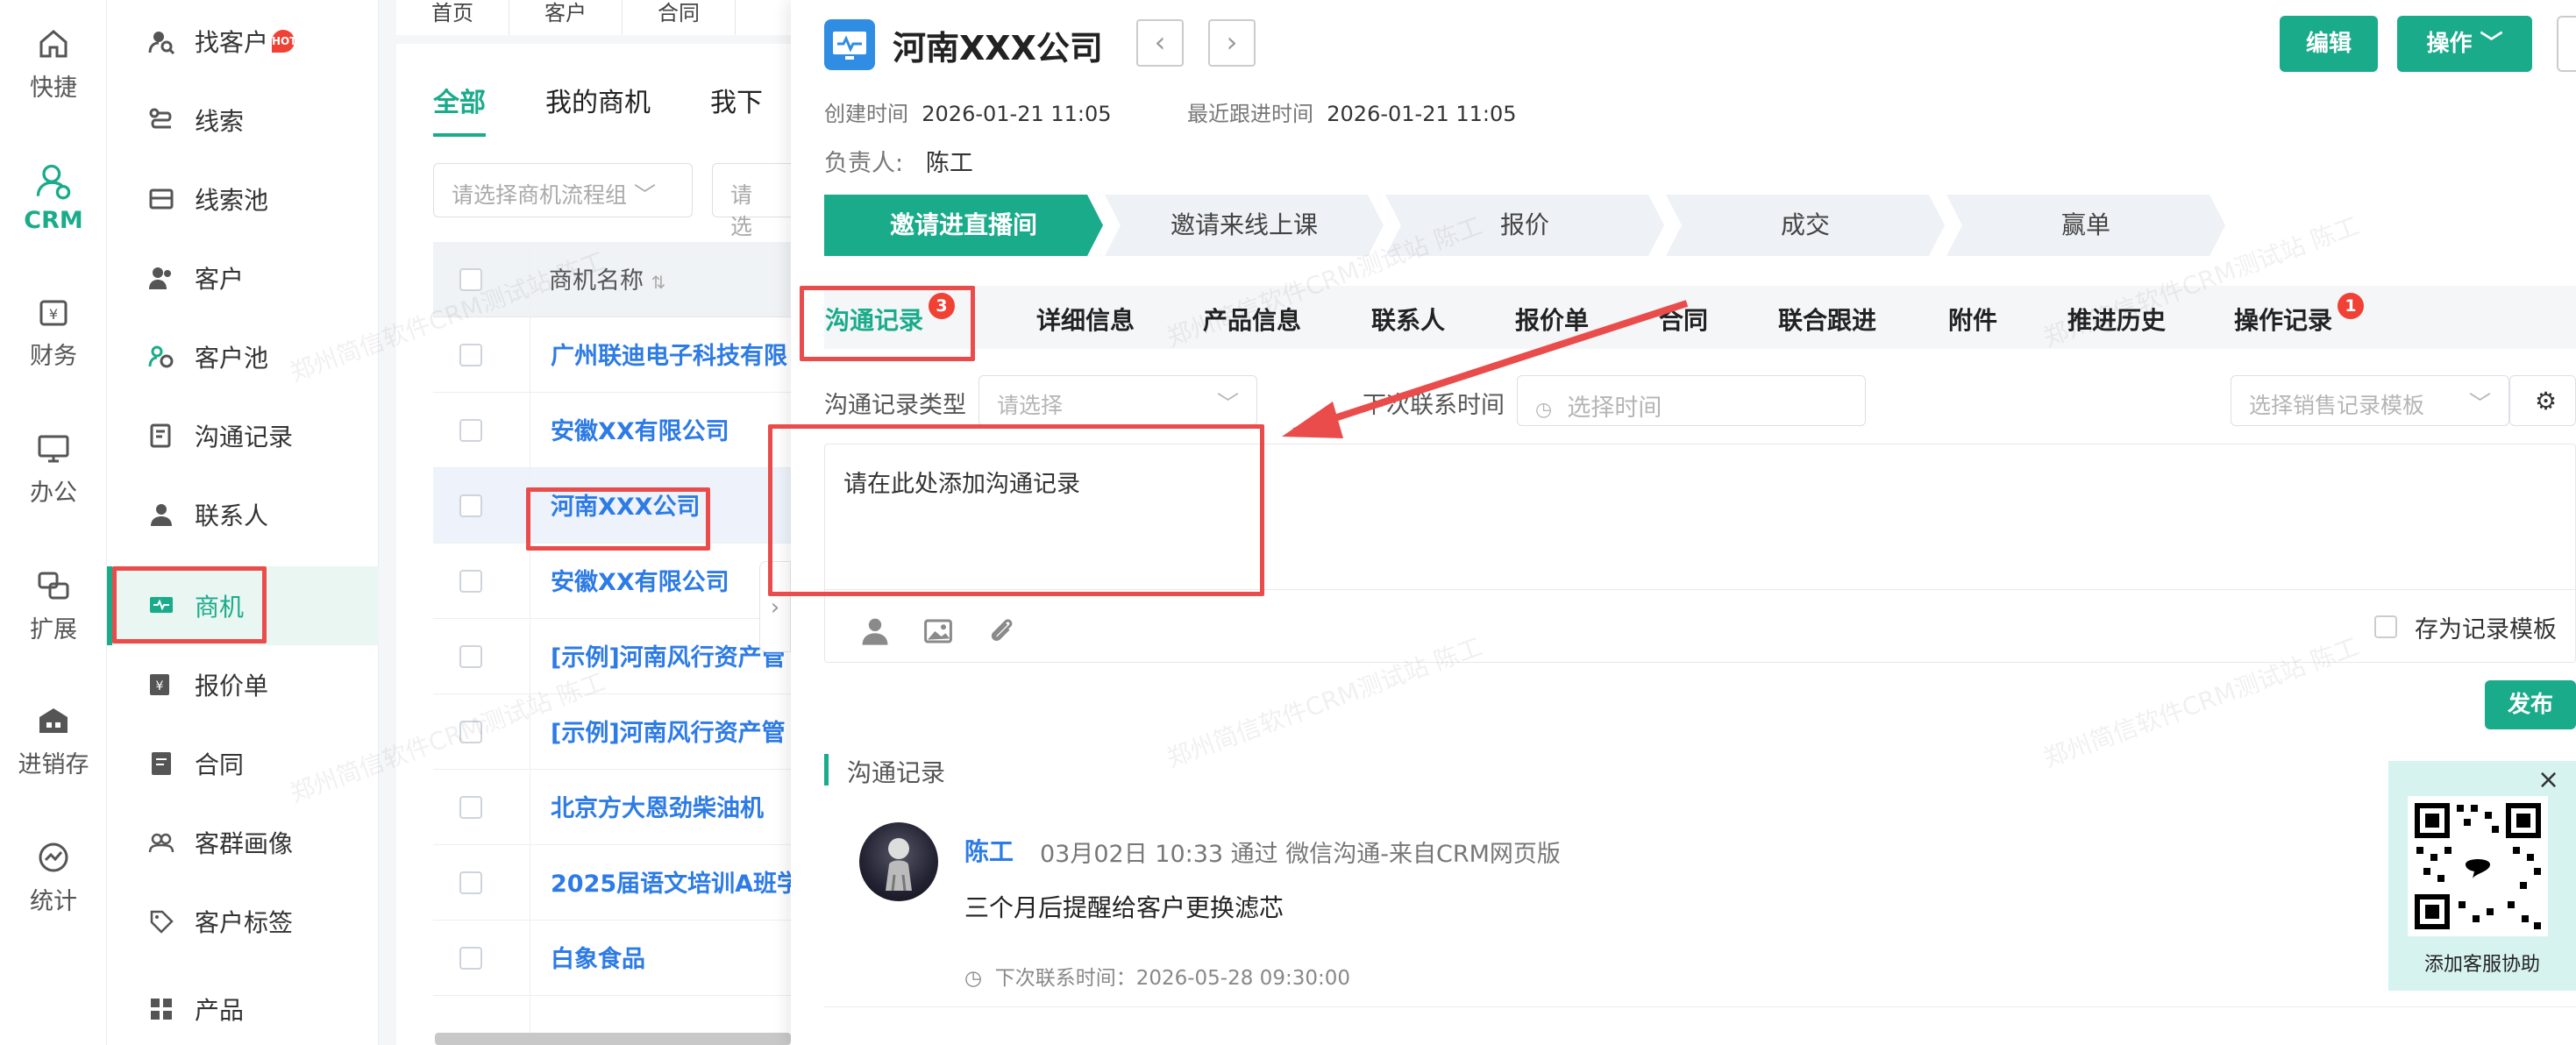  What do you see at coordinates (243, 435) in the screenshot?
I see `menu-item-comm-records: 沟通记录` at bounding box center [243, 435].